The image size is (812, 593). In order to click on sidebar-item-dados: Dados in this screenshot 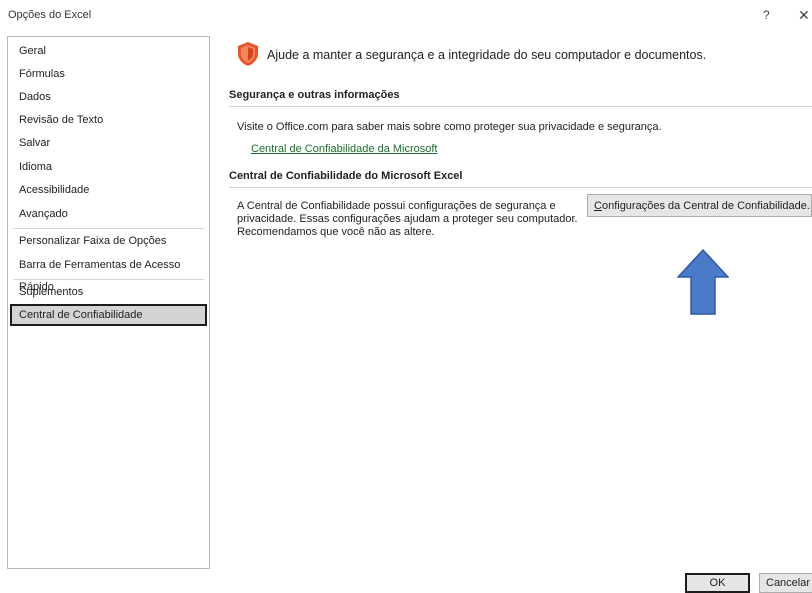, I will do `click(108, 97)`.